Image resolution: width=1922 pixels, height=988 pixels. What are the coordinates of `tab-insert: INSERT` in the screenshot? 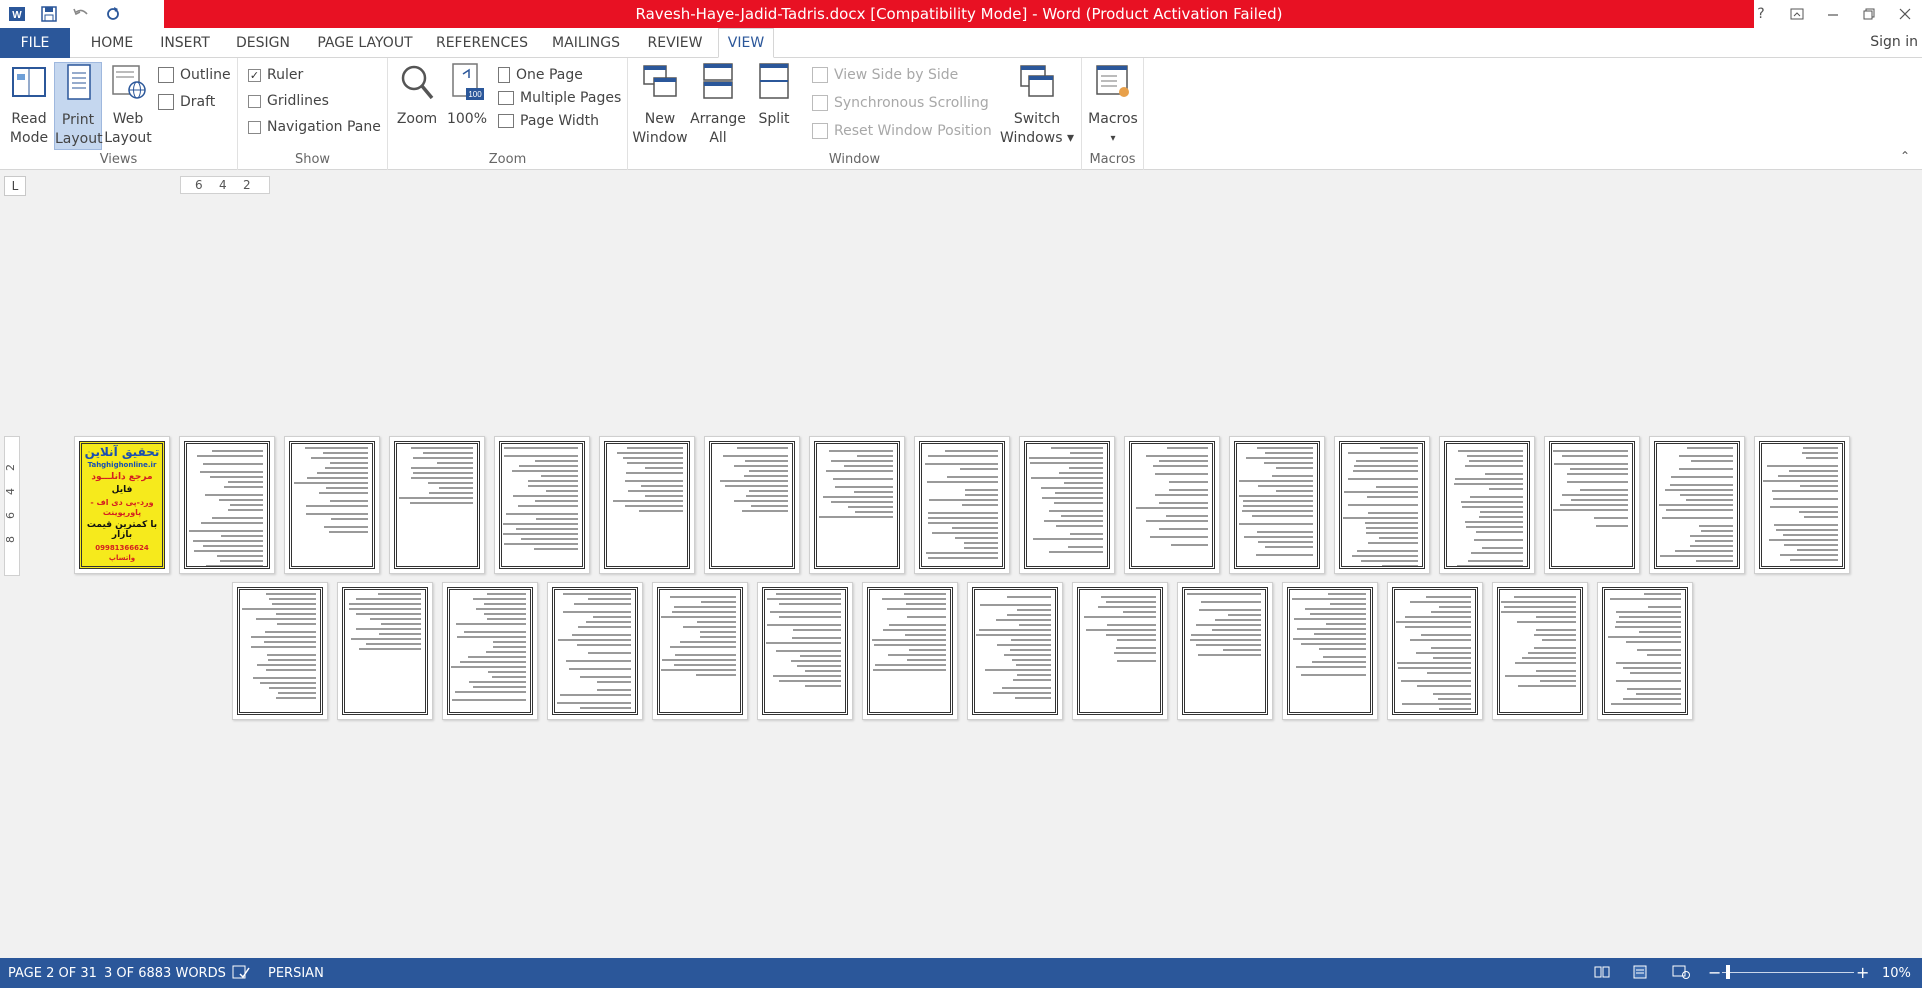 It's located at (185, 43).